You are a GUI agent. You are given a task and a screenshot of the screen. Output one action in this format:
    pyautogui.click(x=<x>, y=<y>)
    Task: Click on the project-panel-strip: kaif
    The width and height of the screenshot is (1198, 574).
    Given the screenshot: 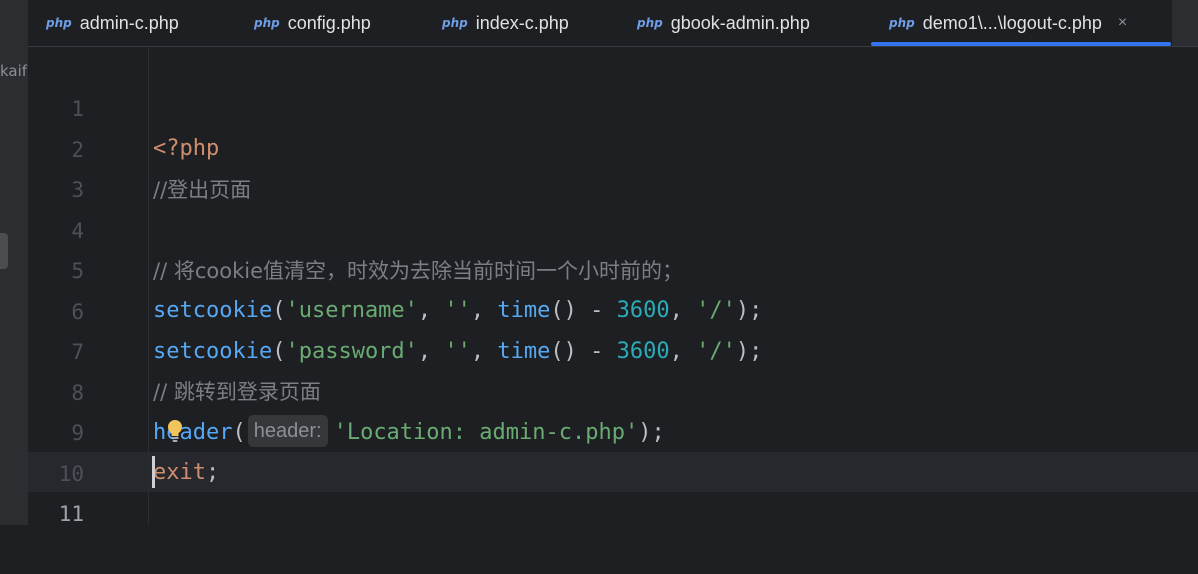 What is the action you would take?
    pyautogui.click(x=14, y=262)
    